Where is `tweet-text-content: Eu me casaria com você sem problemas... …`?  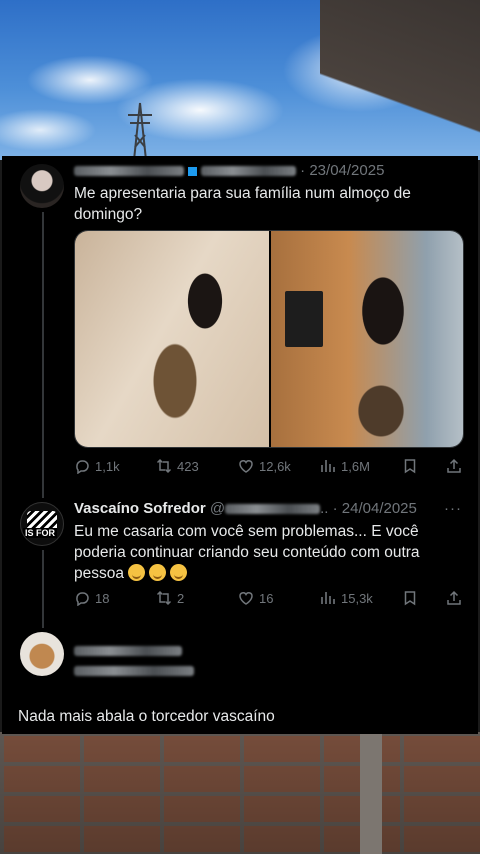 tweet-text-content: Eu me casaria com você sem problemas... … is located at coordinates (247, 552).